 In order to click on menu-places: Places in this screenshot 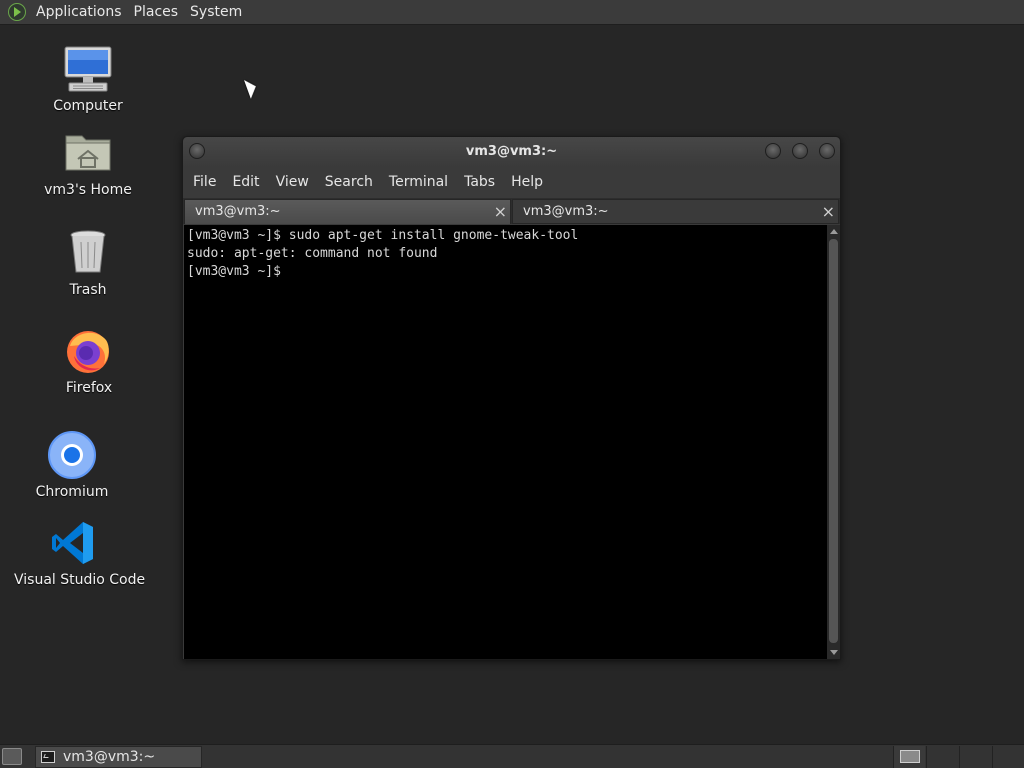, I will do `click(156, 12)`.